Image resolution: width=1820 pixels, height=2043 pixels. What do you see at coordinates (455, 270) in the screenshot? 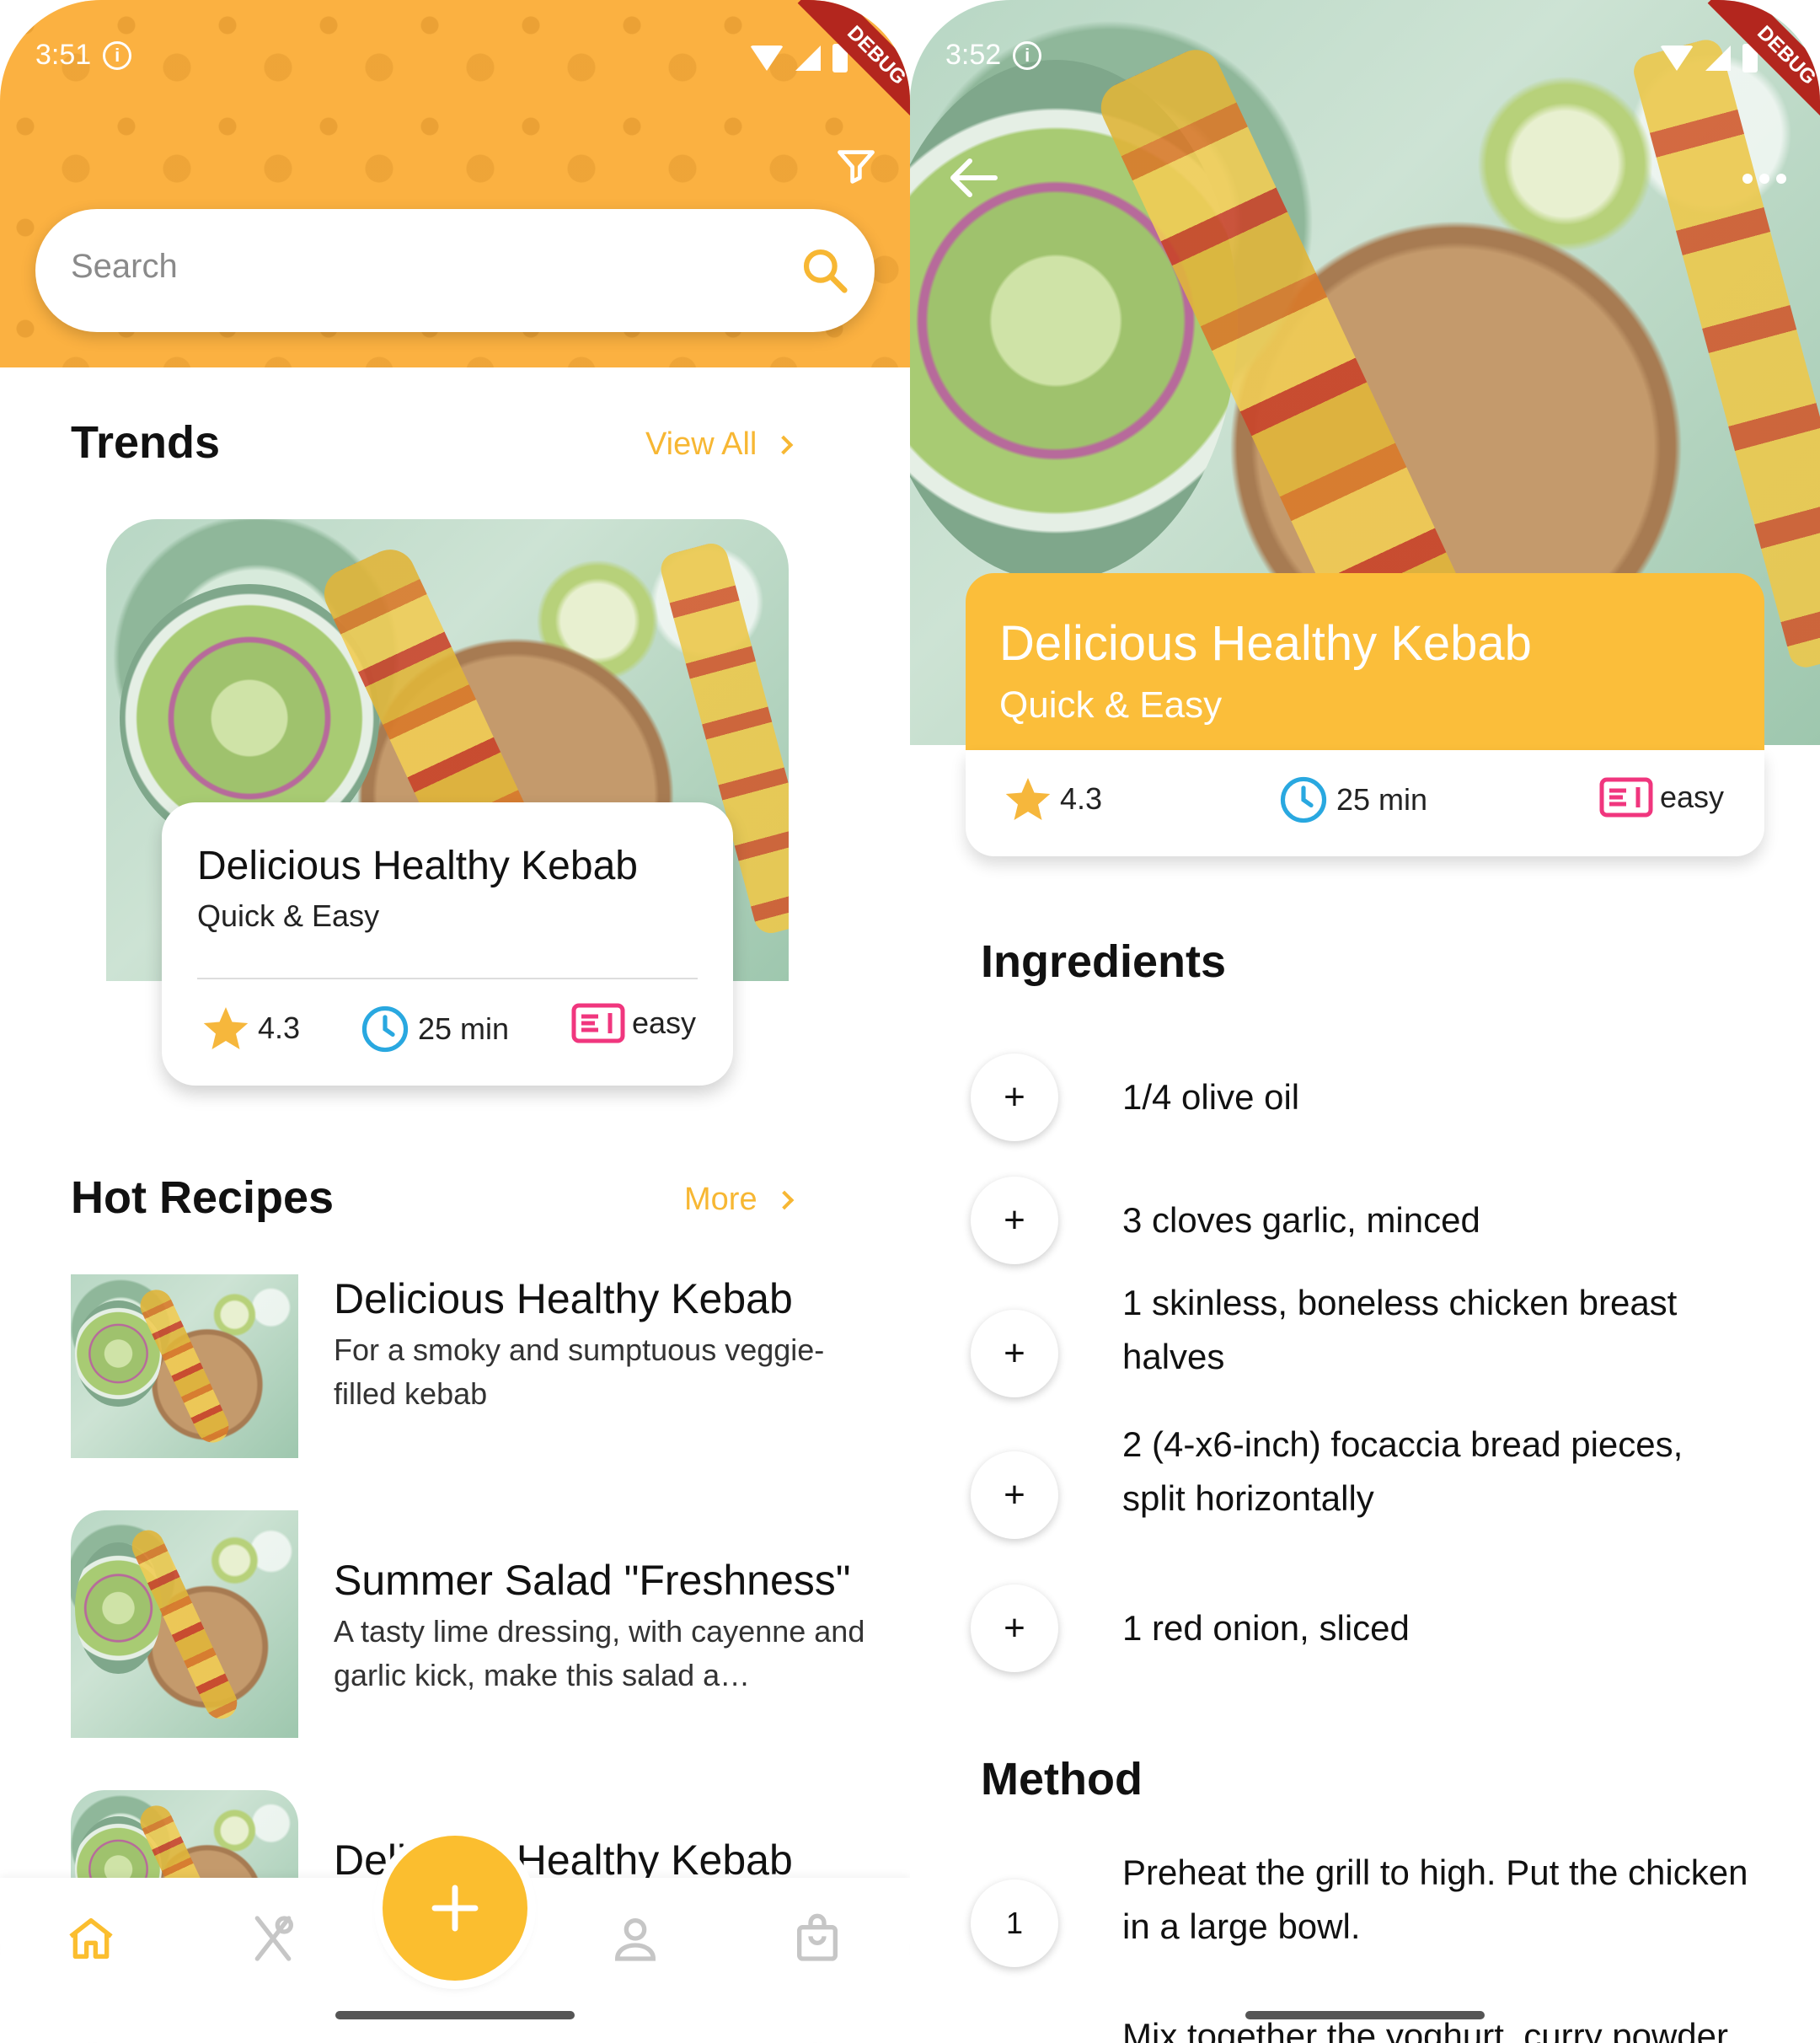
I see `search-input: Search` at bounding box center [455, 270].